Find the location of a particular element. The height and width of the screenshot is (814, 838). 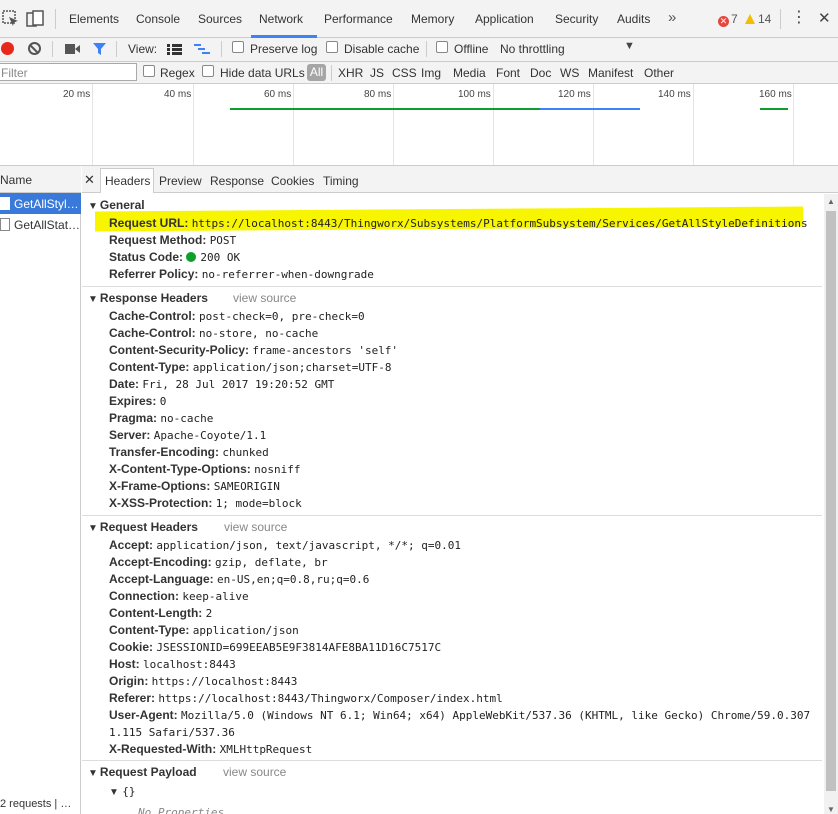

tab-headers: Headers is located at coordinates (127, 181).